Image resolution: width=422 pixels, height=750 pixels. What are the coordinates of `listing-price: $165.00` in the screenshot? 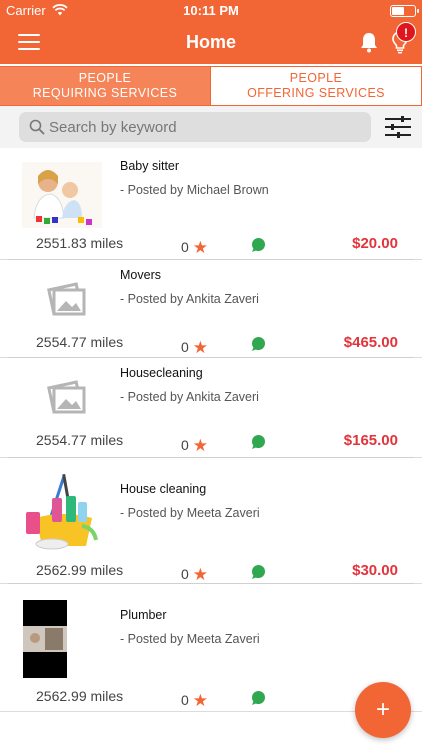 It's located at (370, 440).